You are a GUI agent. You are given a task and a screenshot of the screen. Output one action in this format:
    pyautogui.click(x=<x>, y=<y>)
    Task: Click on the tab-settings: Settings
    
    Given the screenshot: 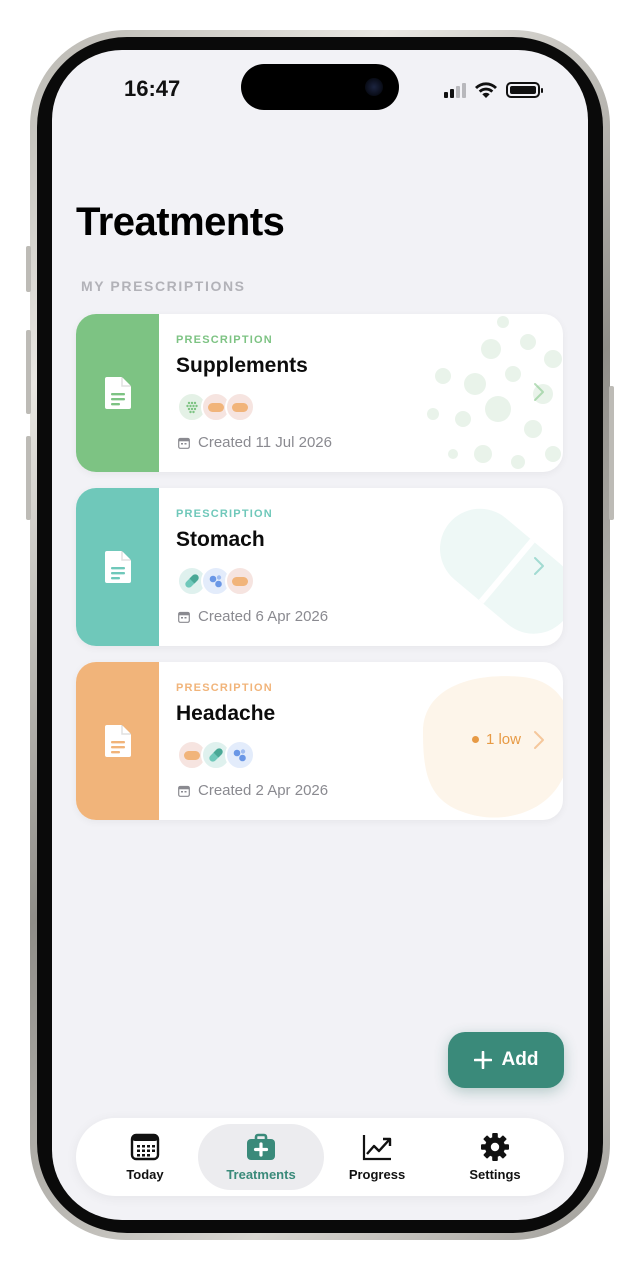 What is the action you would take?
    pyautogui.click(x=495, y=1157)
    